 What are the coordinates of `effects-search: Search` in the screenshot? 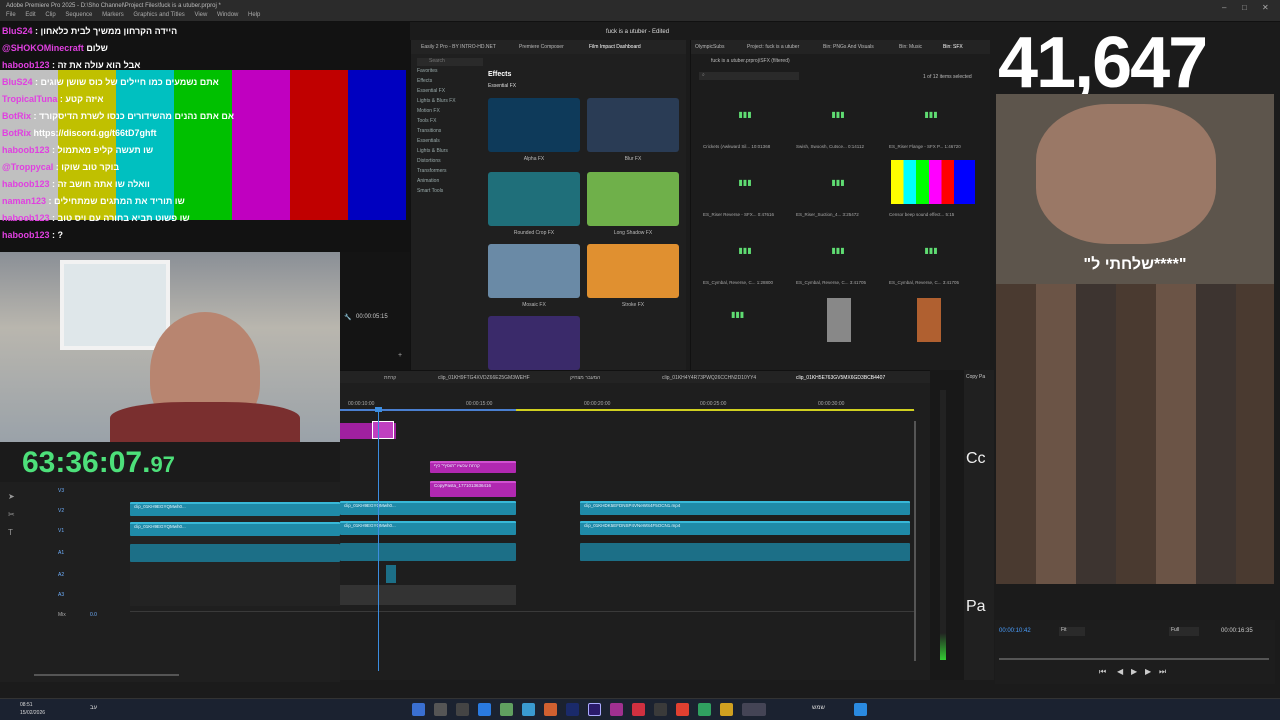 It's located at (450, 62).